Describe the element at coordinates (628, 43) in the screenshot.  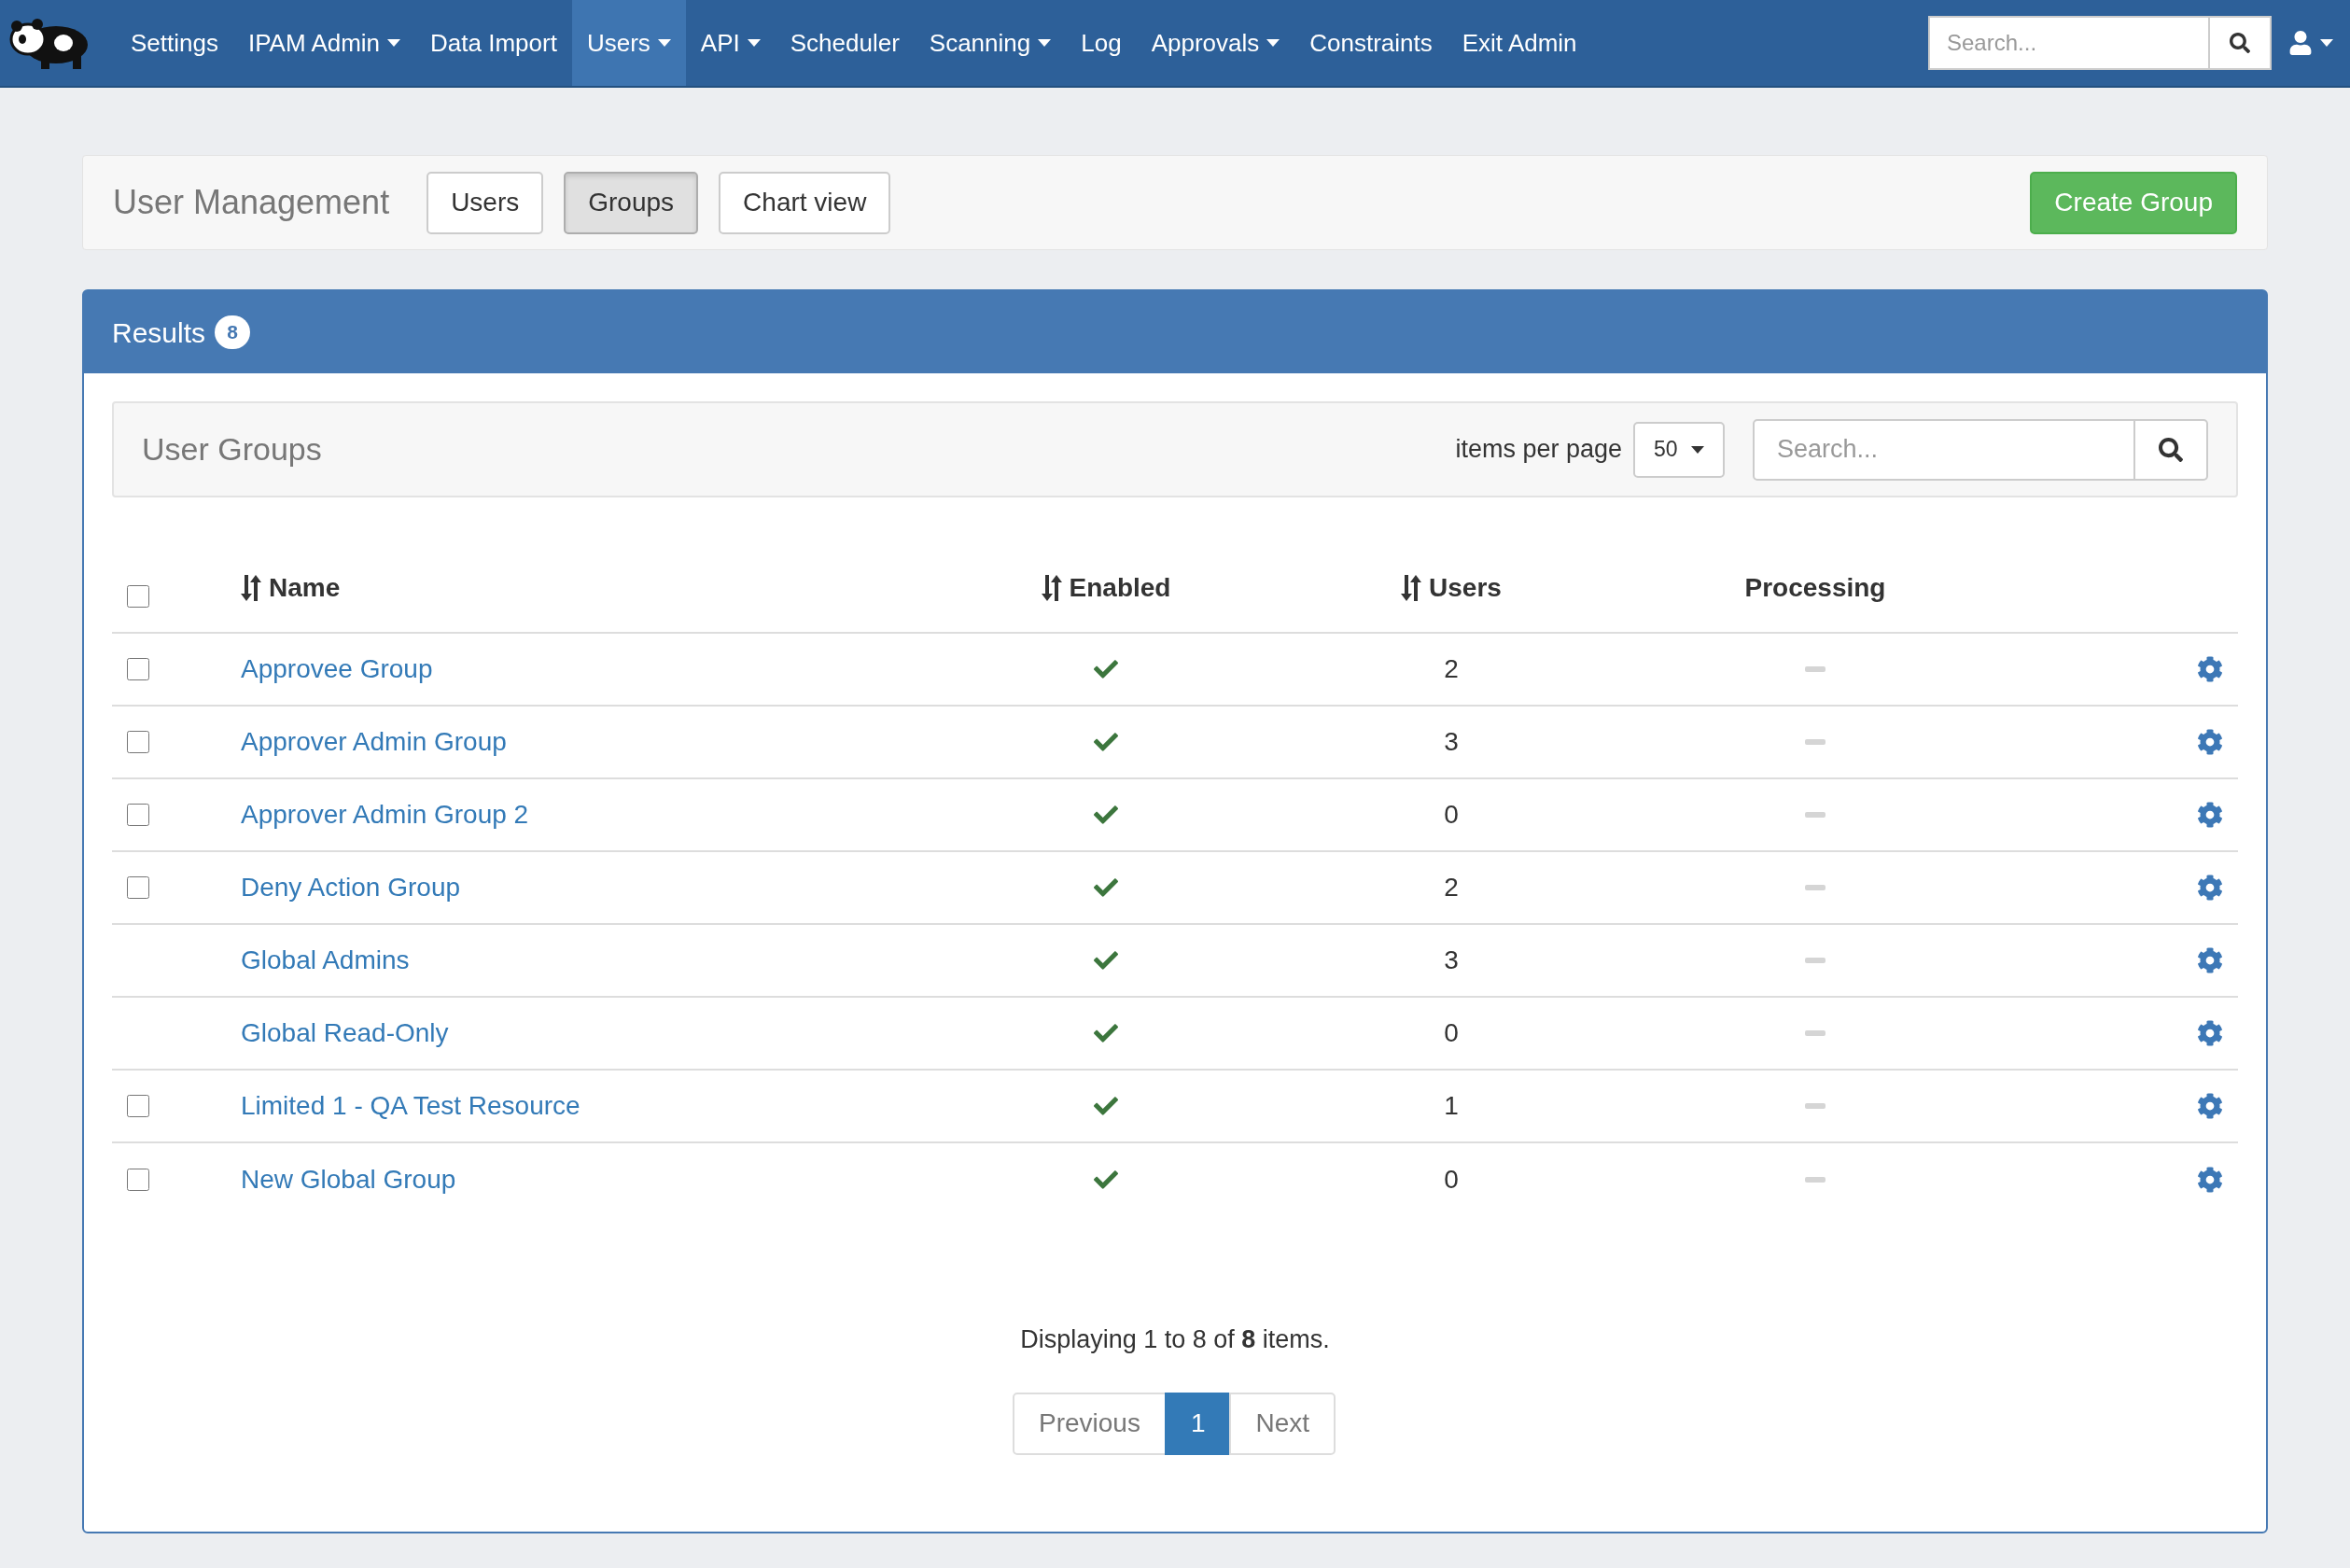
I see `nav-link: Users` at that location.